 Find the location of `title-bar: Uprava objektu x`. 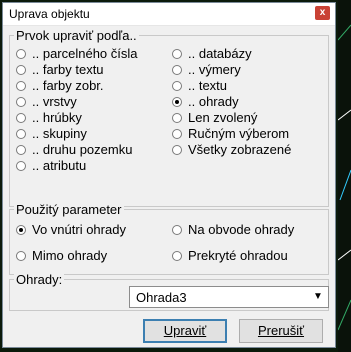

title-bar: Uprava objektu x is located at coordinates (169, 14).